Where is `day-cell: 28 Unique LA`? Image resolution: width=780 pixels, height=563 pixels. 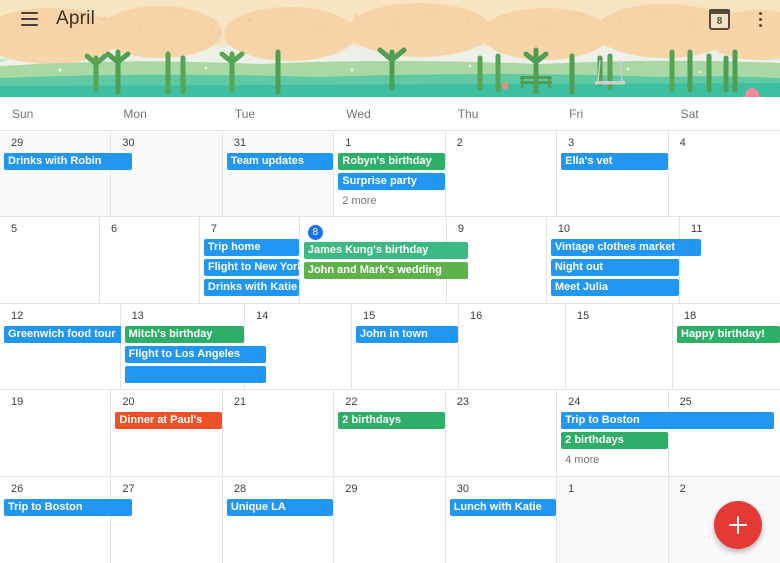
day-cell: 28 Unique LA is located at coordinates (278, 519).